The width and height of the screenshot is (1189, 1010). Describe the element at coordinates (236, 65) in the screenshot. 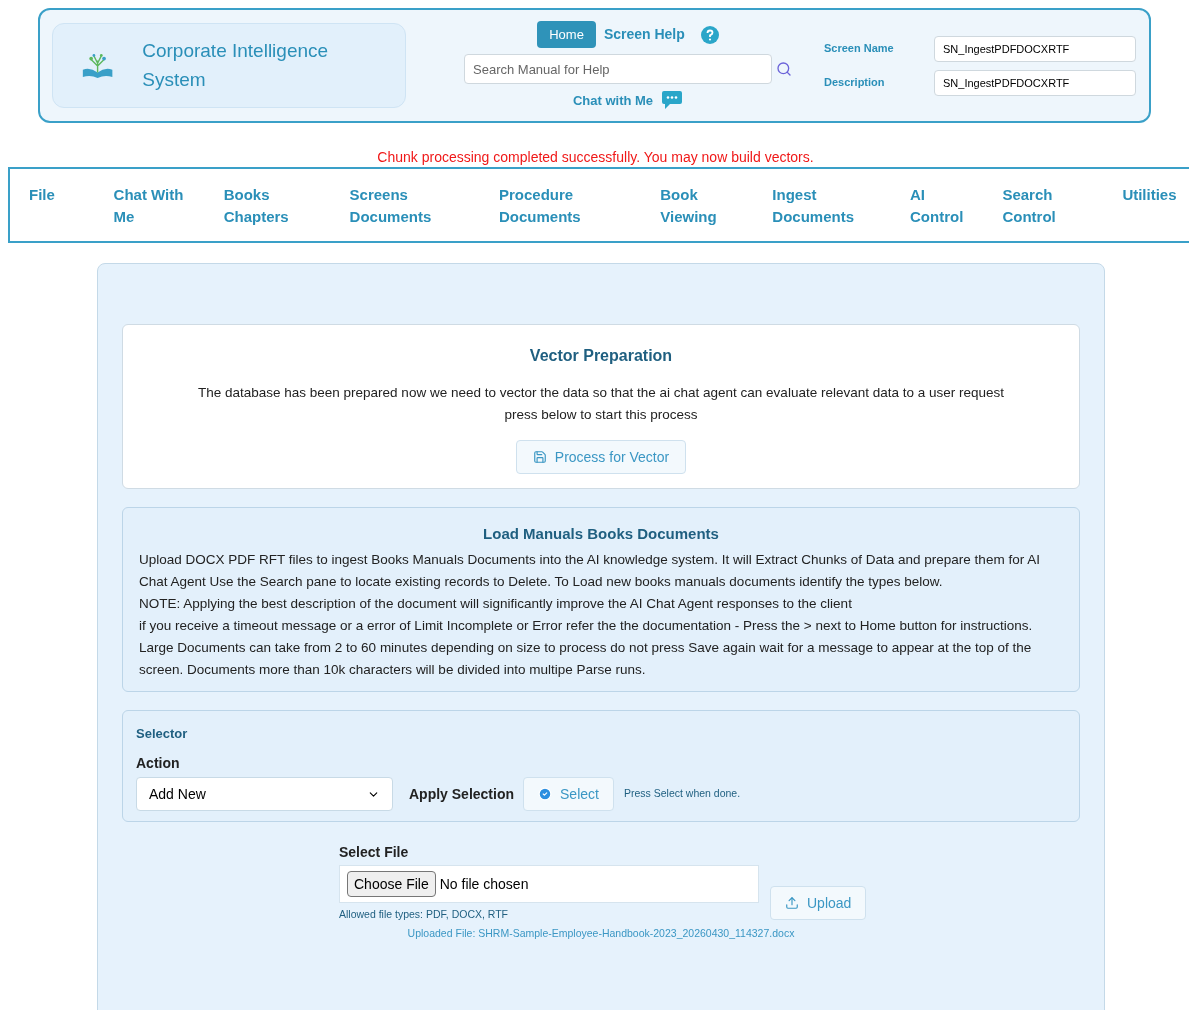

I see `app-title: Corporate Intelligence System` at that location.